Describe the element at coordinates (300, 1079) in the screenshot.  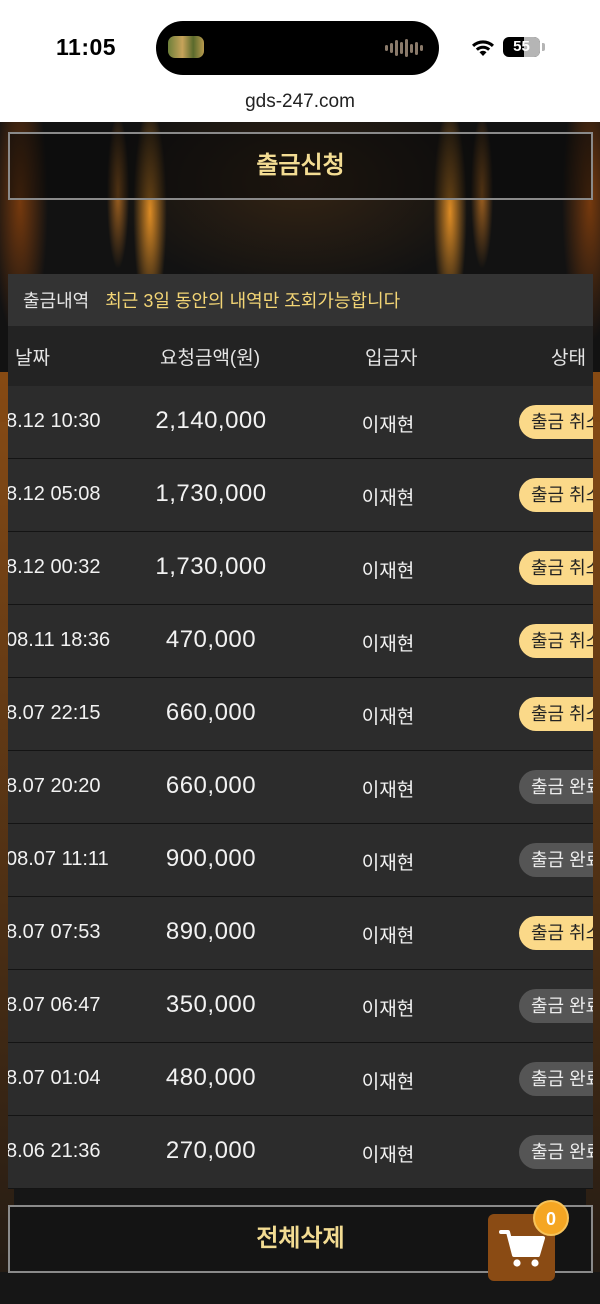
I see `table-row: 8.07 01:04 480,000 이재현 출금 완료` at that location.